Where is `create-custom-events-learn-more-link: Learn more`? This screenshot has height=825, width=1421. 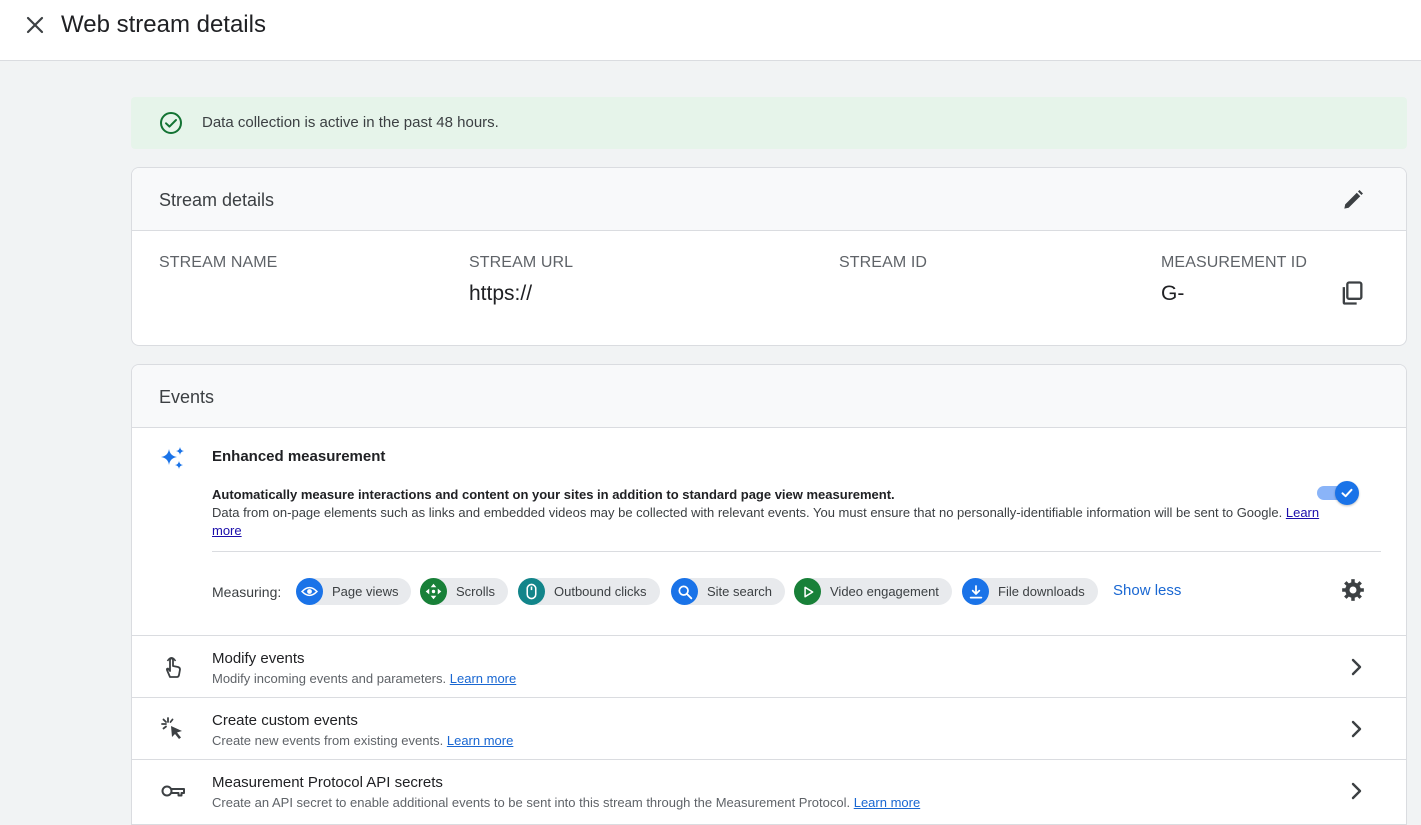
create-custom-events-learn-more-link: Learn more is located at coordinates (480, 740).